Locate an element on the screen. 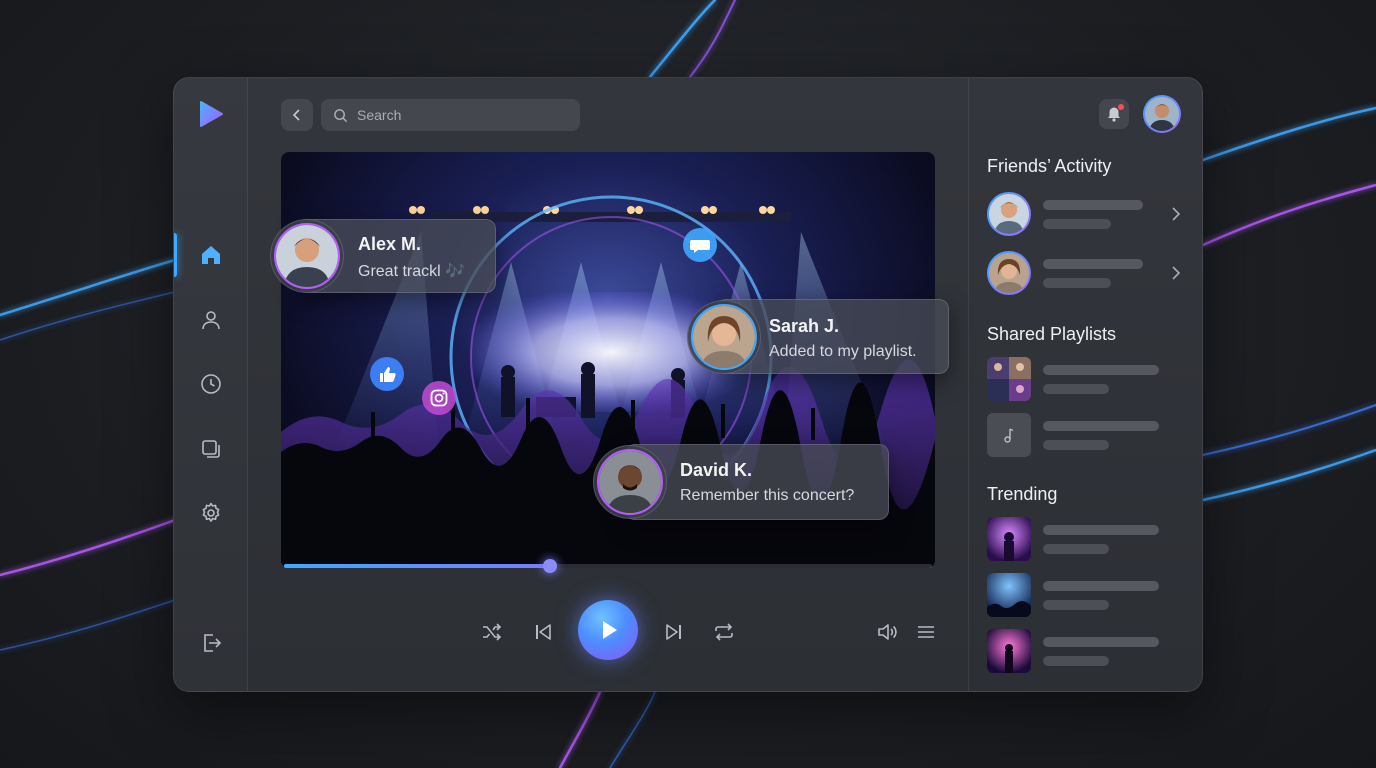 This screenshot has height=768, width=1376. menu-list-icon is located at coordinates (926, 632).